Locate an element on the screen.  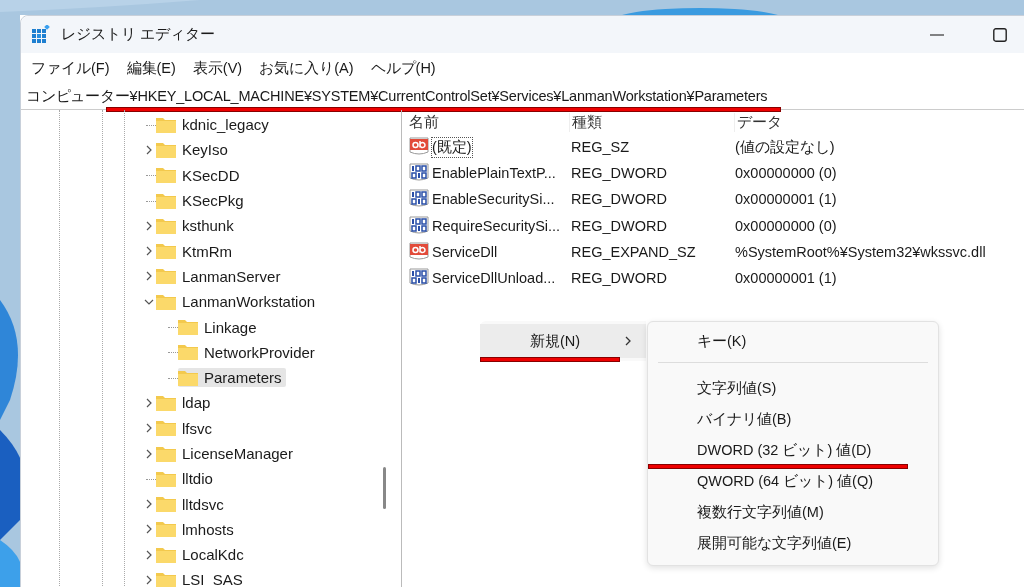
menu-item: お気に入り(A) is located at coordinates (306, 68).